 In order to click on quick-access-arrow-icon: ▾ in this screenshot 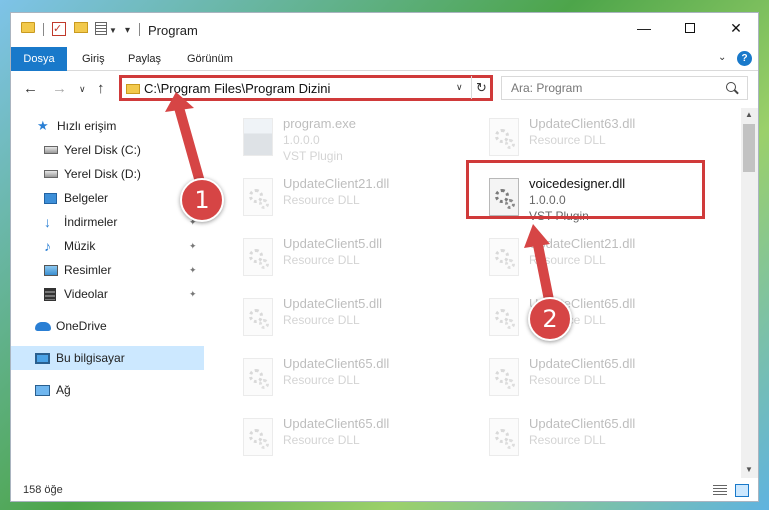, I will do `click(127, 30)`.